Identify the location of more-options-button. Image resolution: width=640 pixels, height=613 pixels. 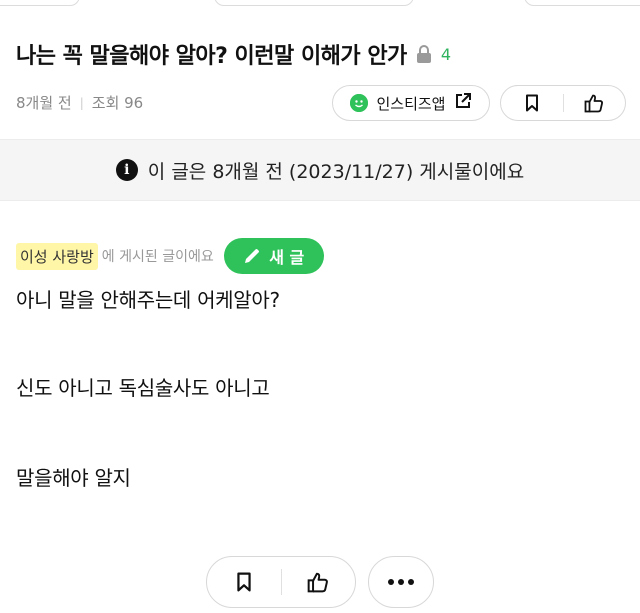
(401, 582).